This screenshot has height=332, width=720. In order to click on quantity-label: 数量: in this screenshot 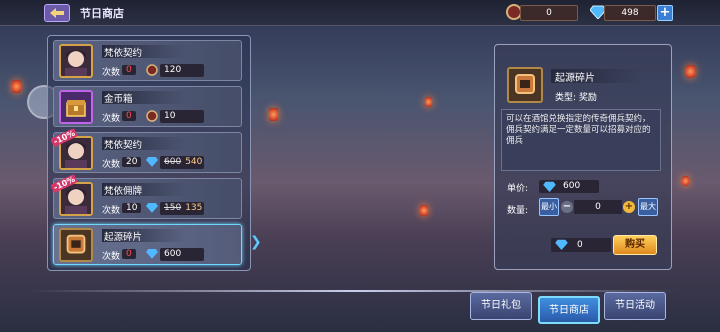, I will do `click(518, 211)`.